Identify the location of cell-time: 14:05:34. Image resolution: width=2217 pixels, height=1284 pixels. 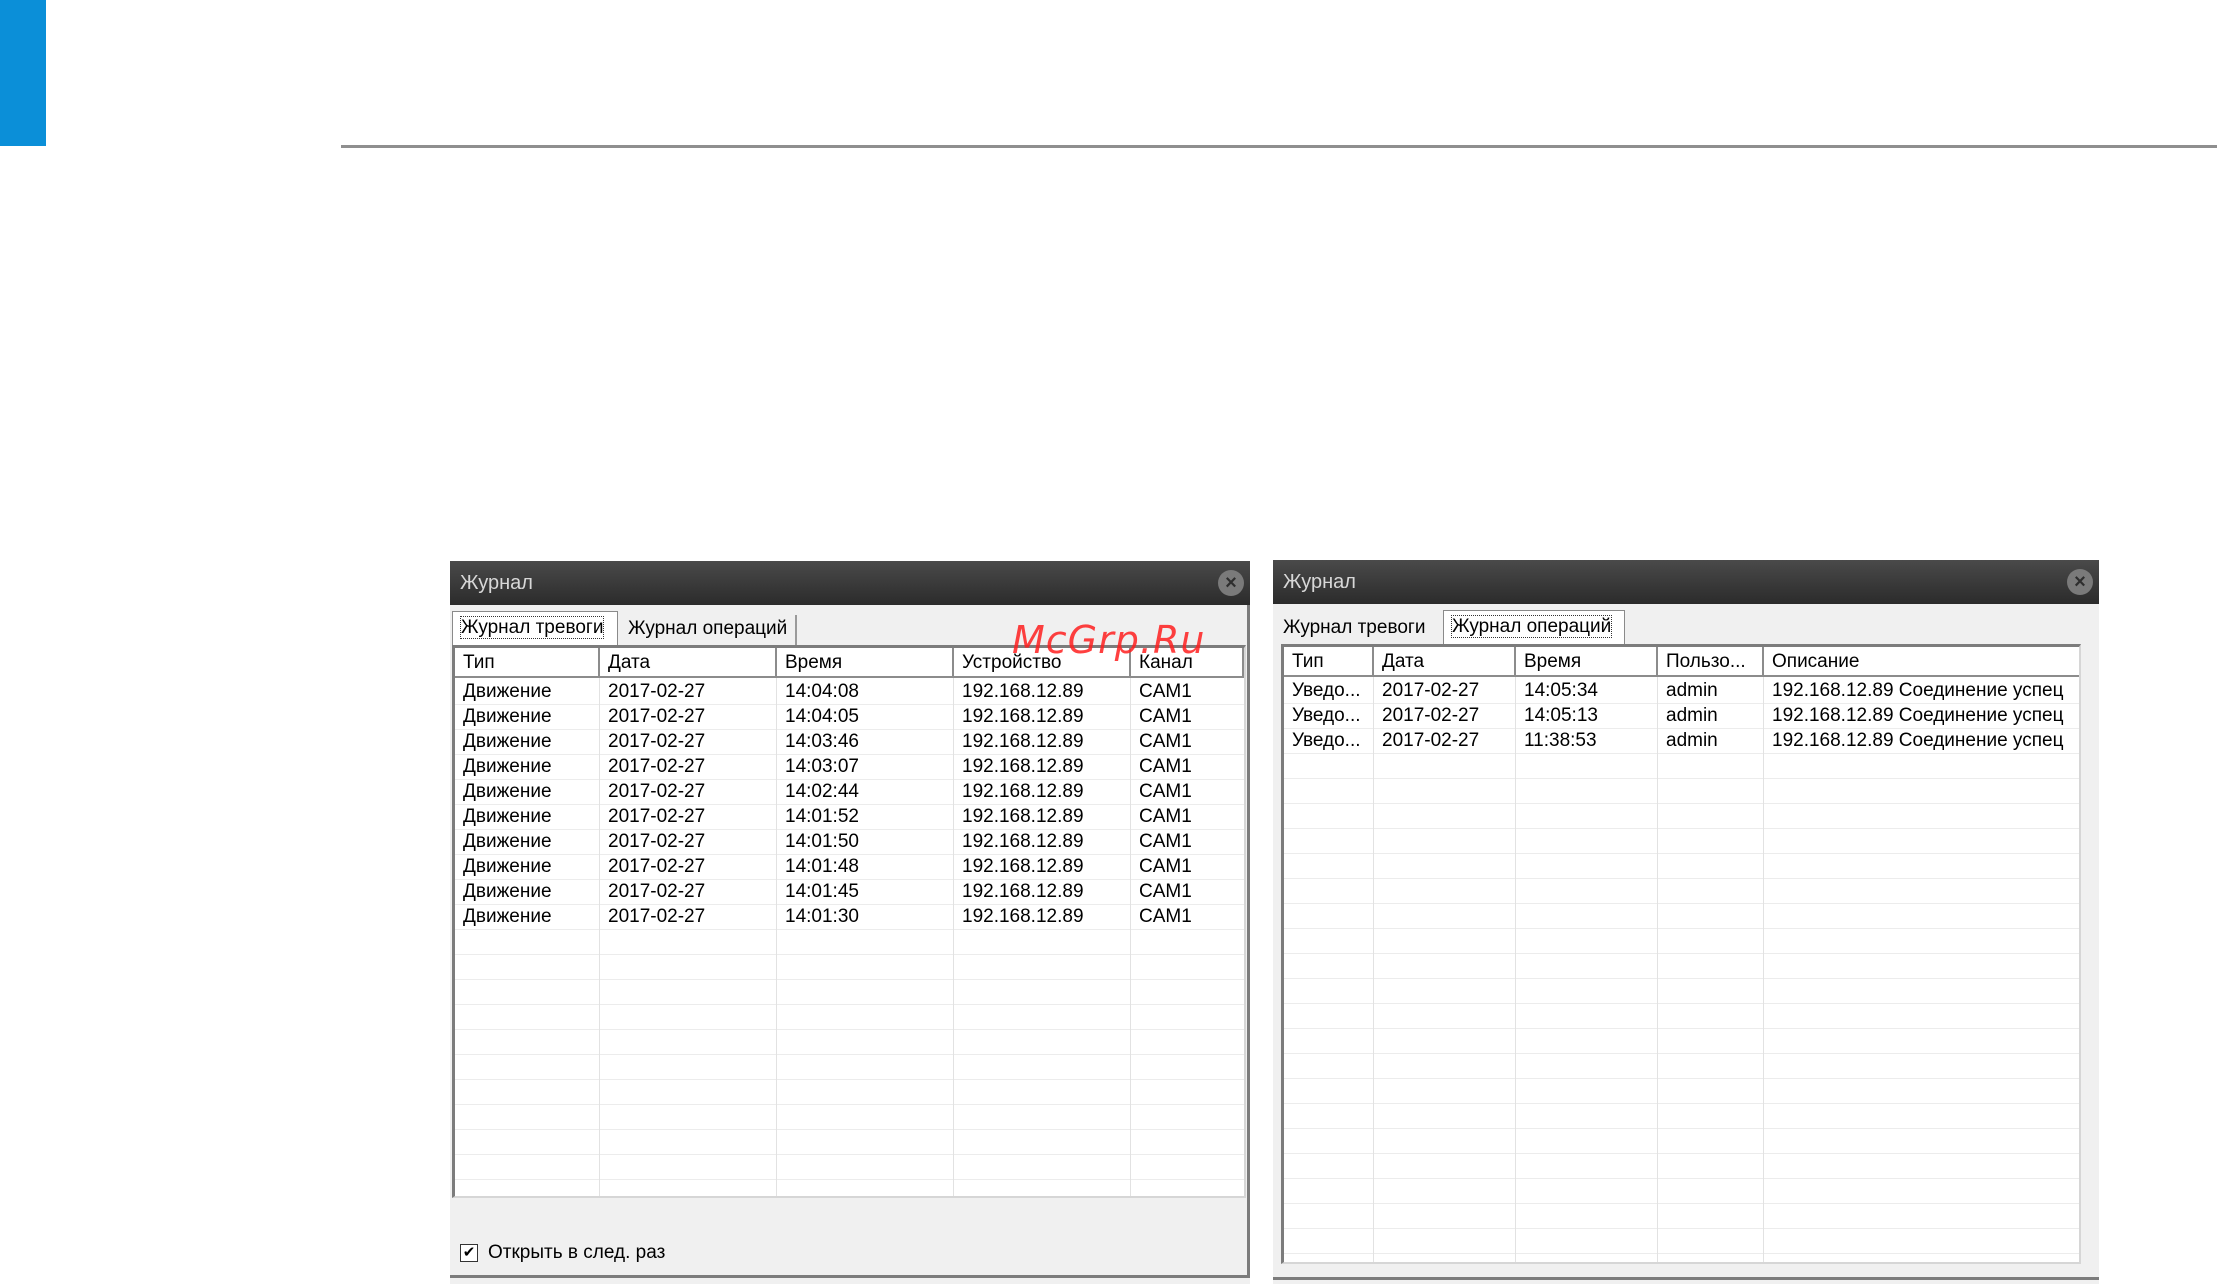
(1561, 690).